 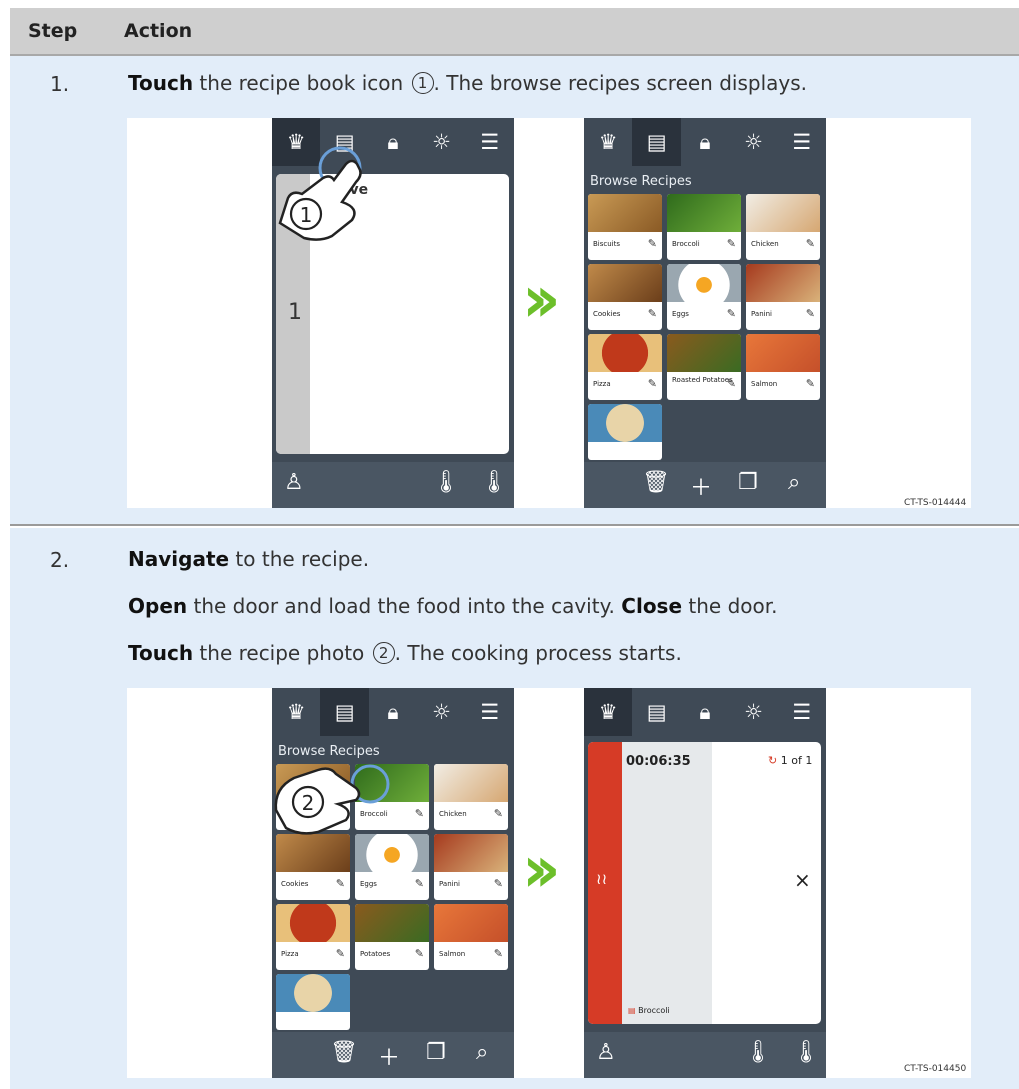 I want to click on instruction-verb: Touch, so click(x=161, y=653).